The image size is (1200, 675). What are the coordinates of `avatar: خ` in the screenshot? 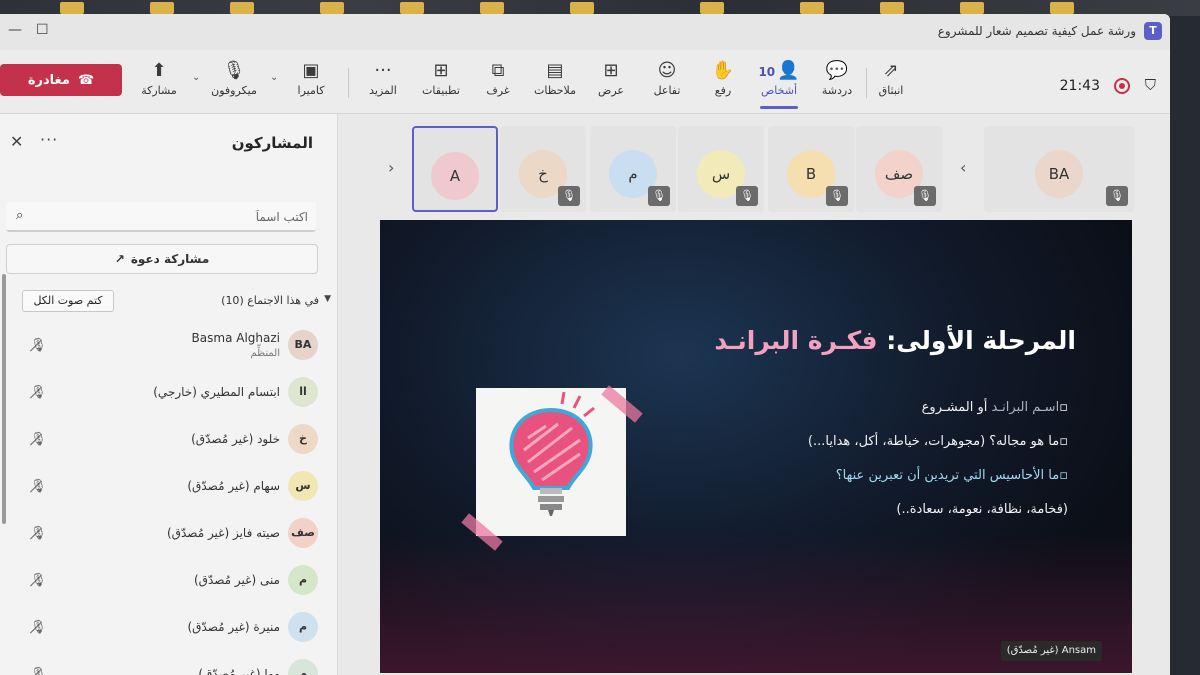 It's located at (303, 439).